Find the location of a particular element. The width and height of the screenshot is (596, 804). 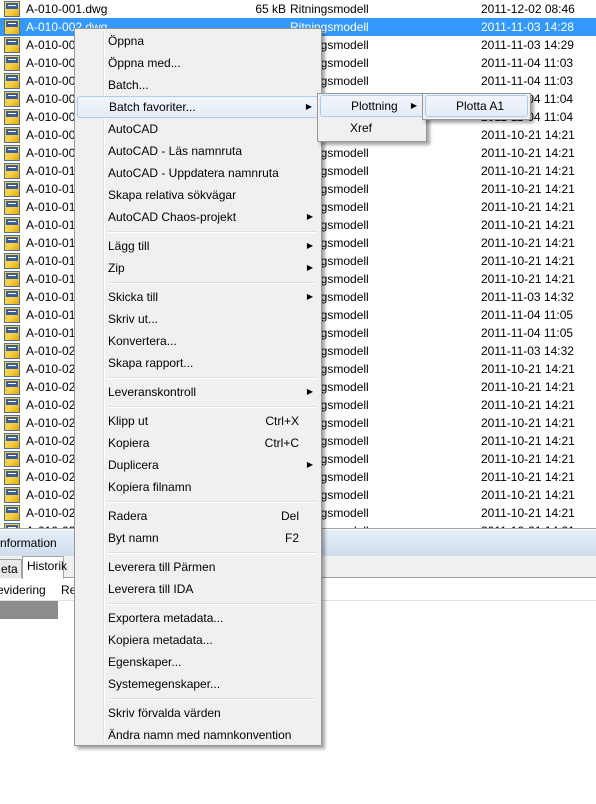

column-revidering: evidering is located at coordinates (23, 590).